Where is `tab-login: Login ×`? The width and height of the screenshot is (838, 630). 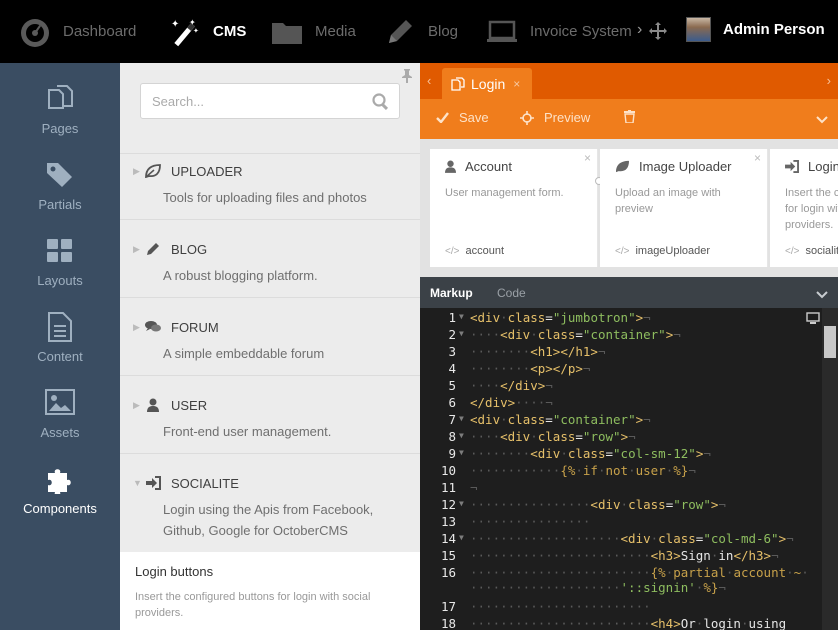 tab-login: Login × is located at coordinates (487, 83).